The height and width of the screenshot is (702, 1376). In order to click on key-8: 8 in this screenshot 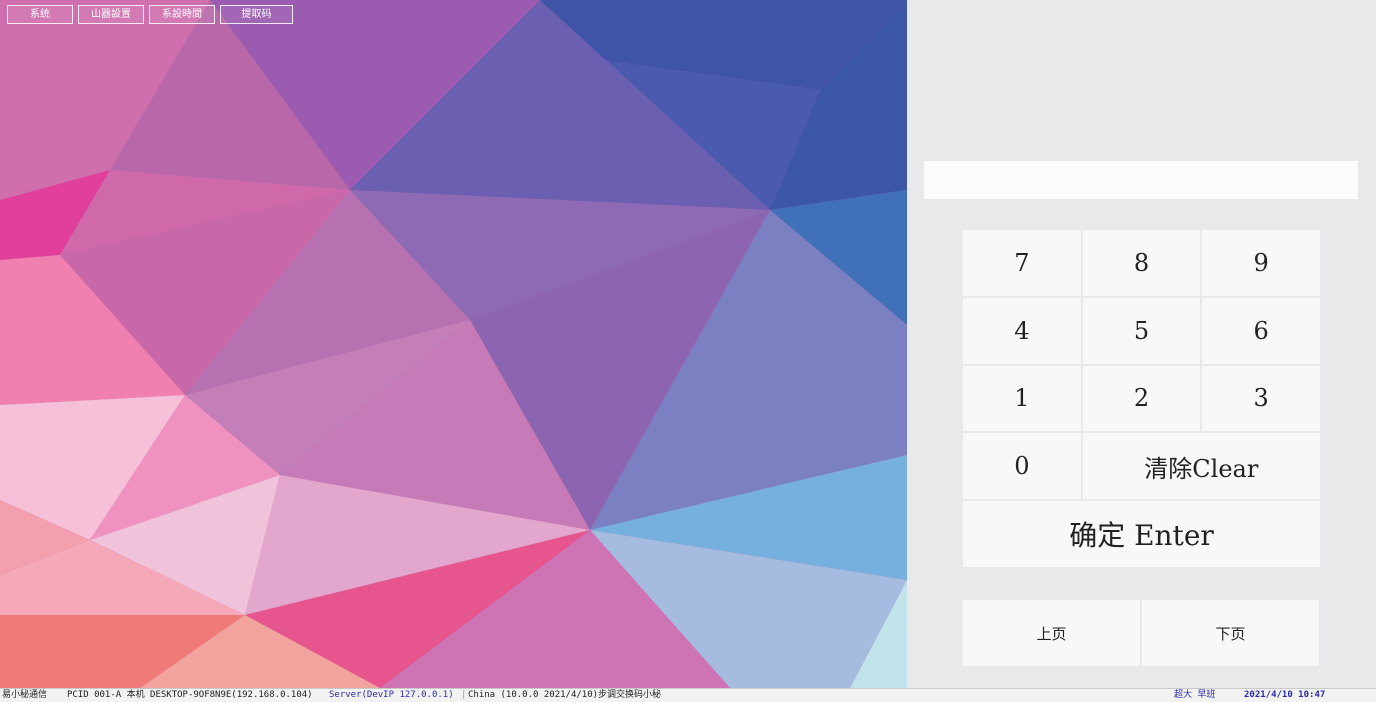, I will do `click(1141, 263)`.